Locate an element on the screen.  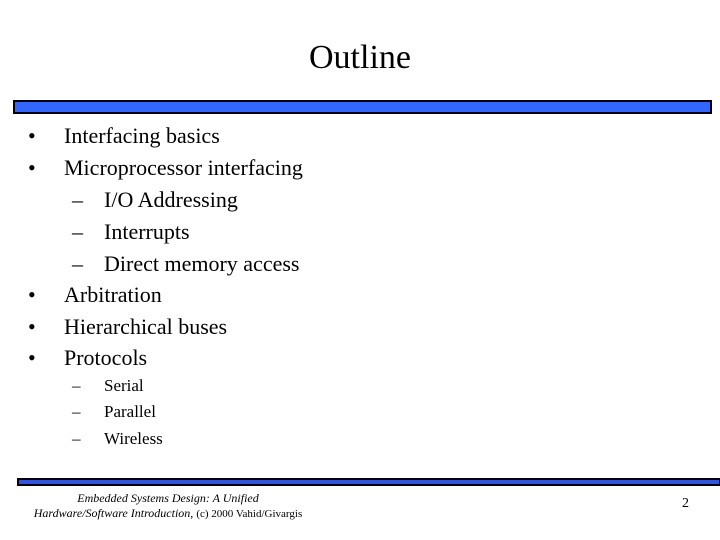
list-subitem-label: Serial is located at coordinates (124, 385).